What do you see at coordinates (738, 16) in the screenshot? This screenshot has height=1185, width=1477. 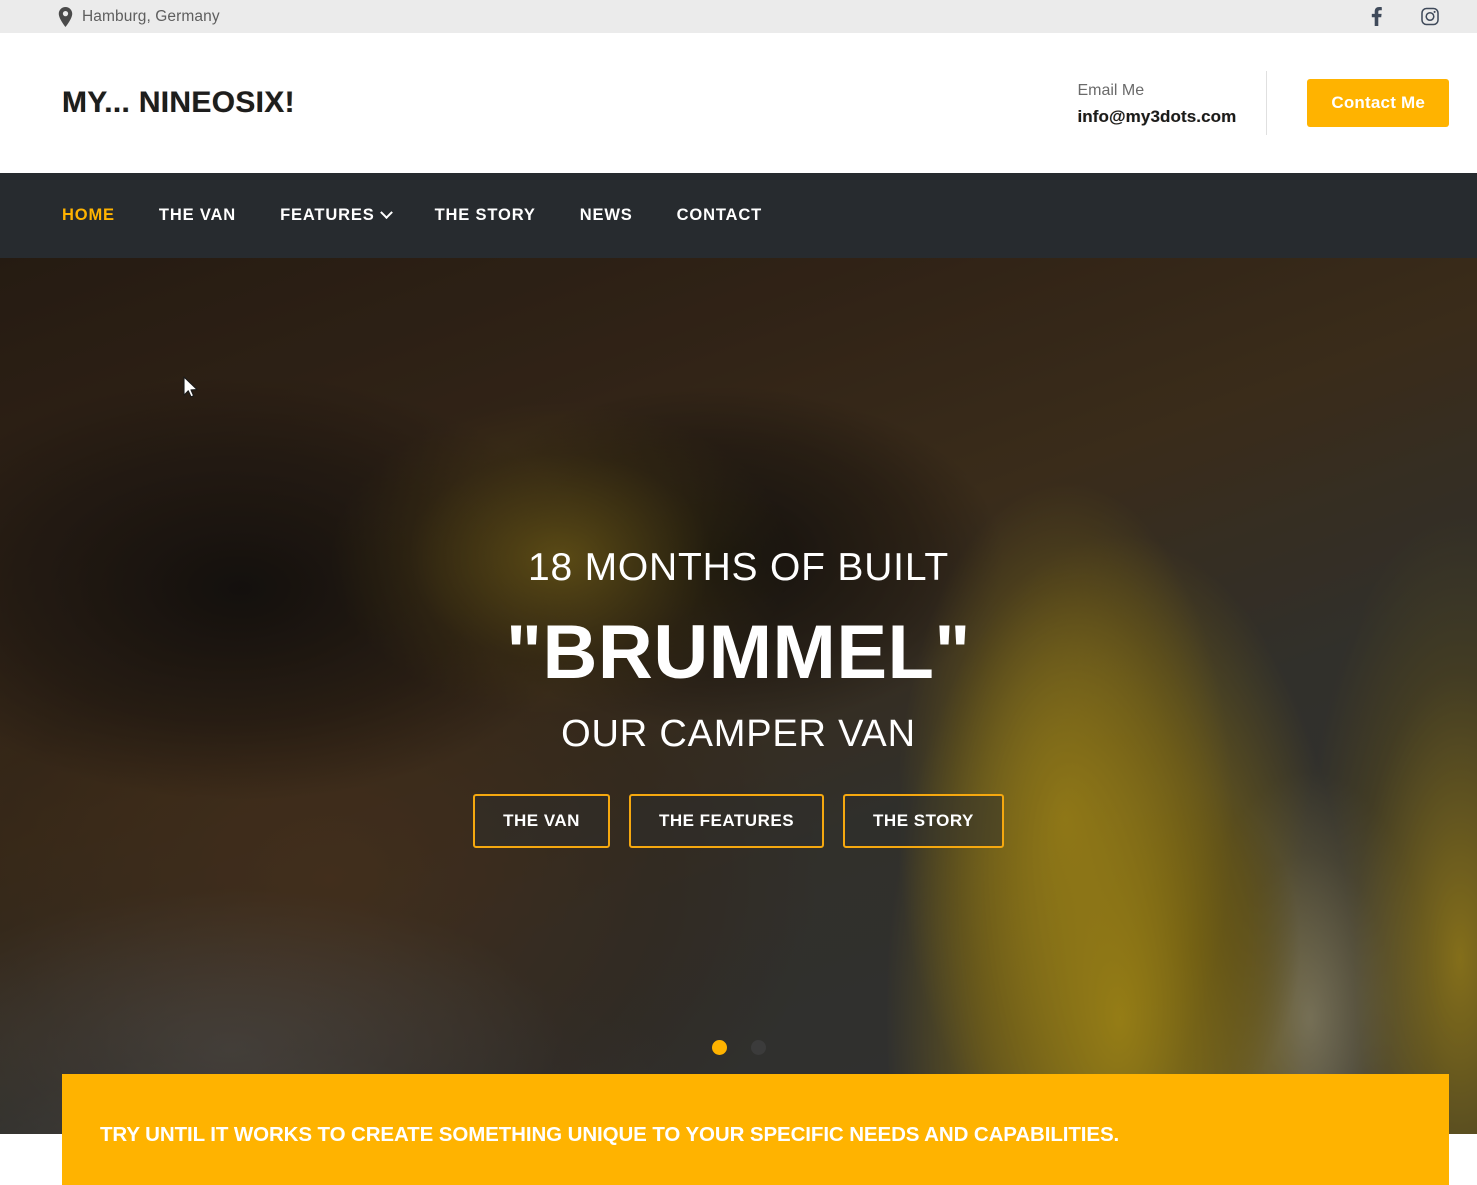 I see `top-utility-bar: Hamburg, Germany` at bounding box center [738, 16].